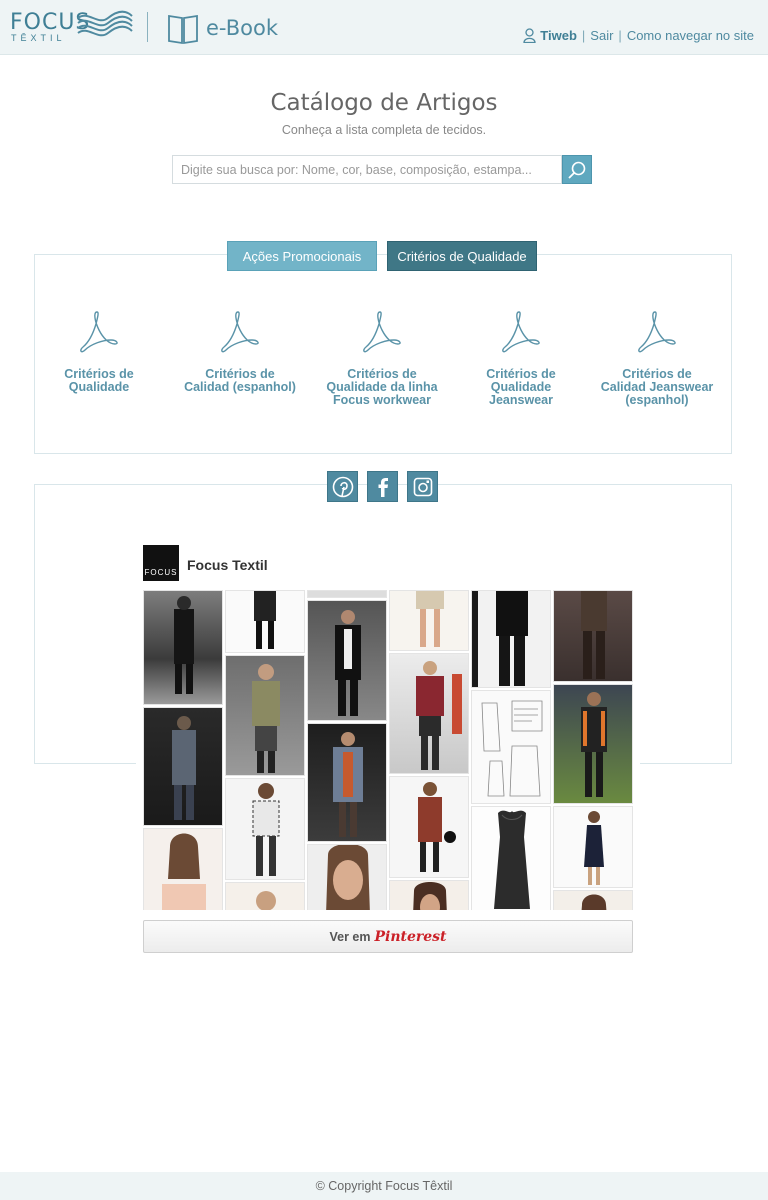 Image resolution: width=768 pixels, height=1200 pixels. Describe the element at coordinates (147, 27) in the screenshot. I see `header-divider` at that location.